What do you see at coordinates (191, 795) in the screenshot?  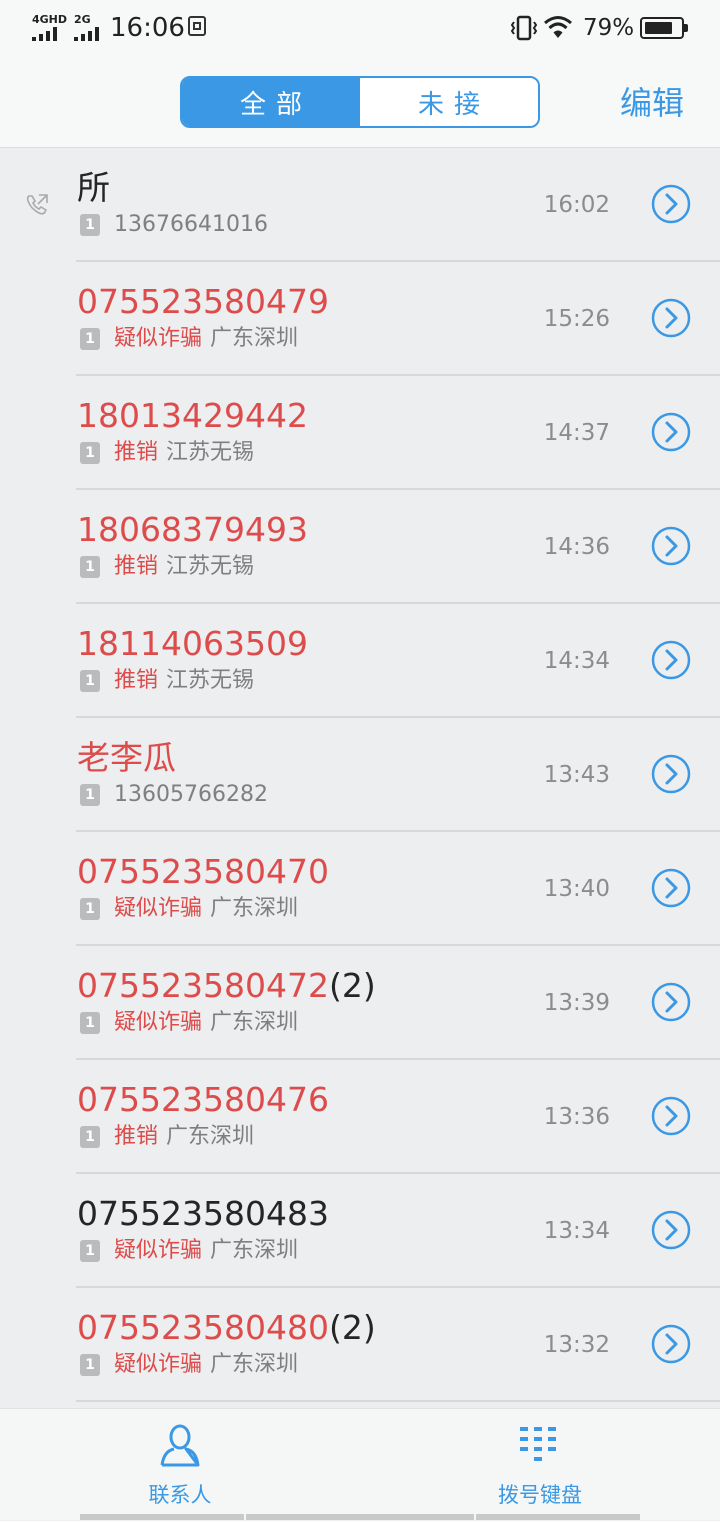 I see `call-subtitle: 13605766282` at bounding box center [191, 795].